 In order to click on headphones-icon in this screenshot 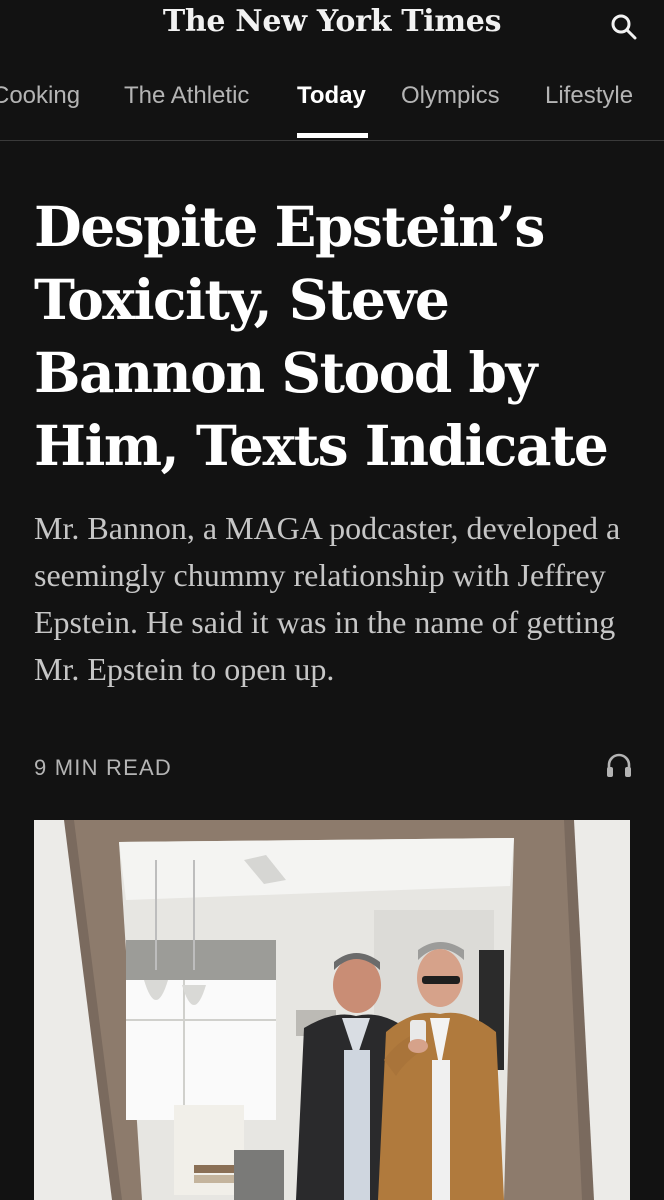, I will do `click(619, 765)`.